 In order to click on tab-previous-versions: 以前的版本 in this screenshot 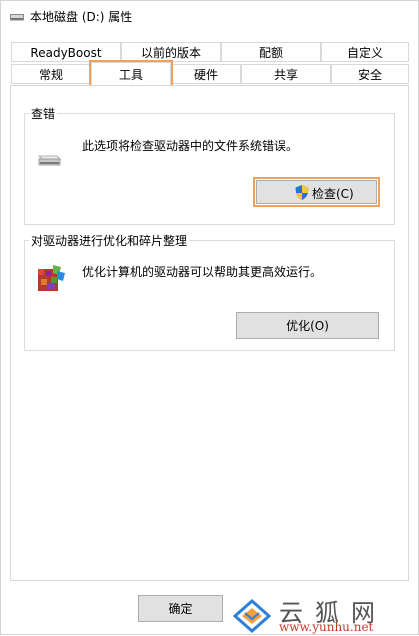, I will do `click(171, 52)`.